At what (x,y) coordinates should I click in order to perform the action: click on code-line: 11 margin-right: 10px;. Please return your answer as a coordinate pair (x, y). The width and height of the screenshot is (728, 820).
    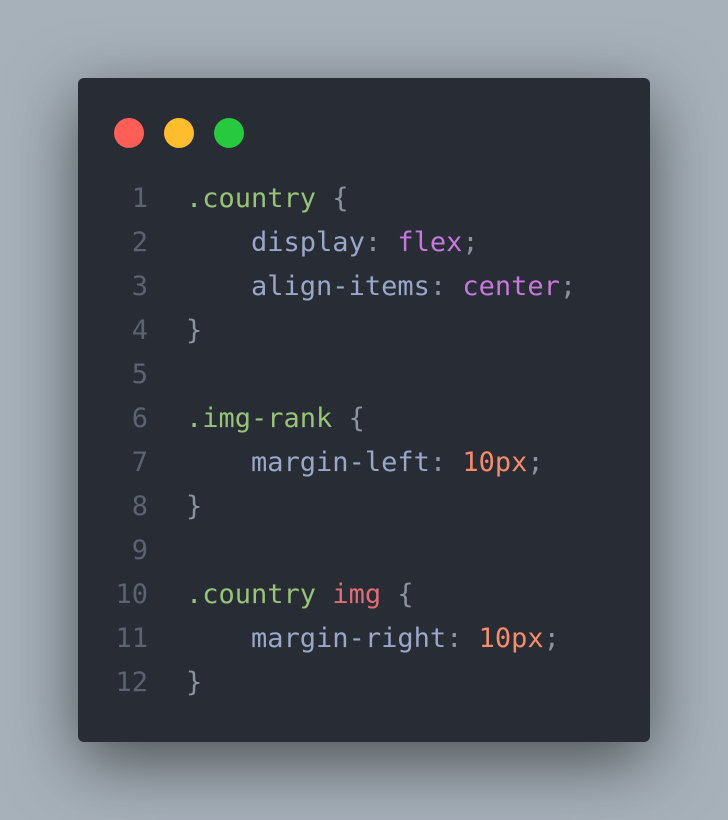
    Looking at the image, I should click on (364, 639).